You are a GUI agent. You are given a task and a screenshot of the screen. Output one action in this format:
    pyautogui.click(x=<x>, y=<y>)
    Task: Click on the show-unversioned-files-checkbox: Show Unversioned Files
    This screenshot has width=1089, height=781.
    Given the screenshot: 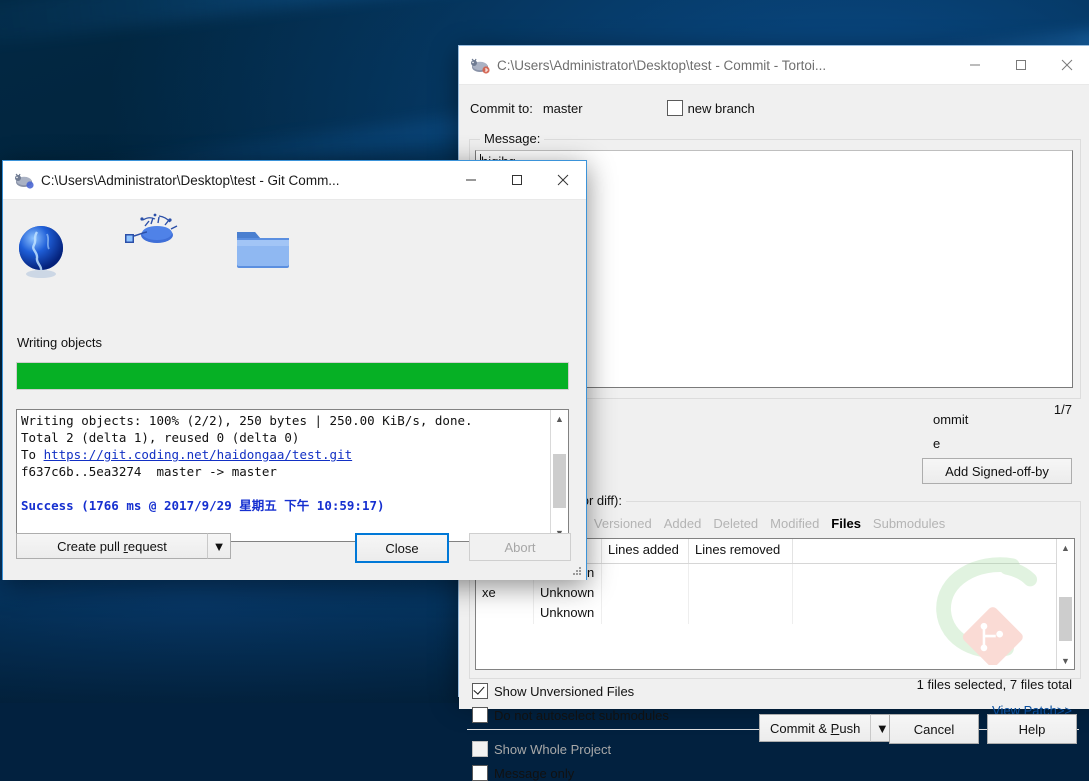 What is the action you would take?
    pyautogui.click(x=553, y=691)
    